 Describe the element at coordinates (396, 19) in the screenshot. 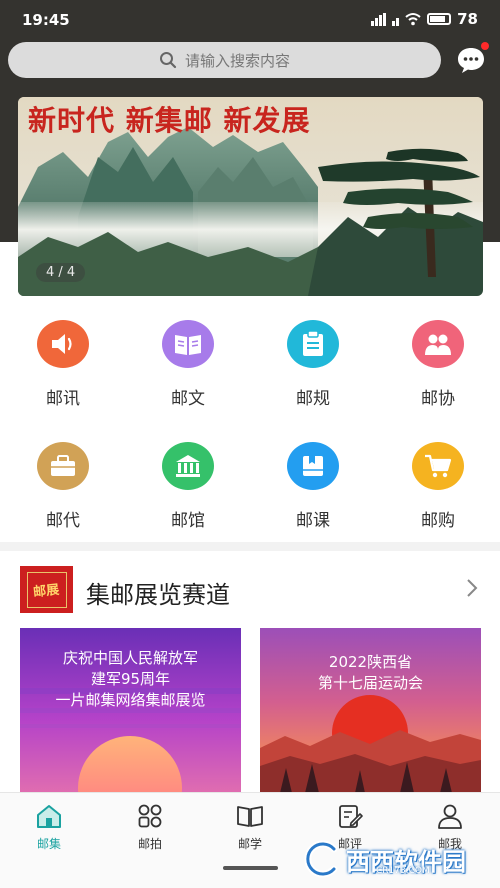

I see `signal-2-icon` at that location.